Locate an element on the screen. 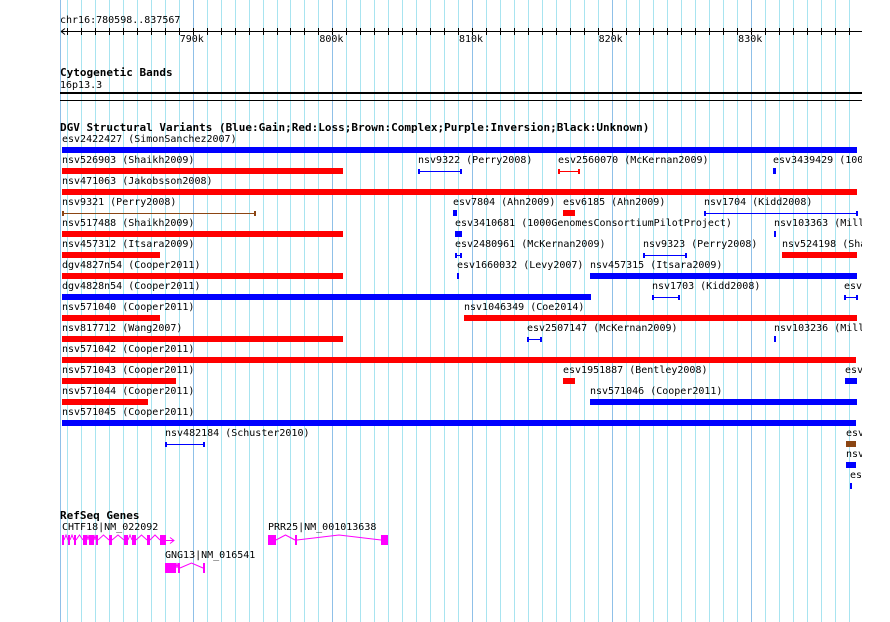  variant-label: esv26828 is located at coordinates (854, 433).